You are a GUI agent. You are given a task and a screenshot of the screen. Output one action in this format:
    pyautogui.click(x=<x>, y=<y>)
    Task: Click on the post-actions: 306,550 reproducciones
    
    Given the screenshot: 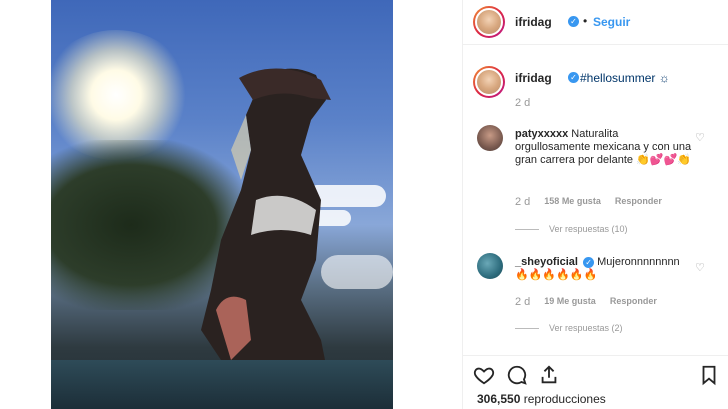 What is the action you would take?
    pyautogui.click(x=595, y=382)
    